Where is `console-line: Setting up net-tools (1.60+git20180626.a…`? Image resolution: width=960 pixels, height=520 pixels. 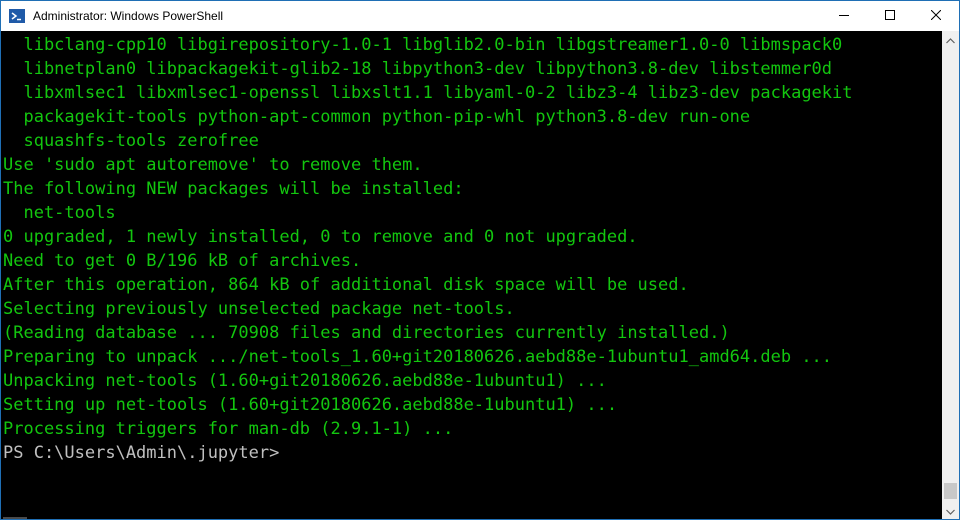
console-line: Setting up net-tools (1.60+git20180626.a… is located at coordinates (310, 405).